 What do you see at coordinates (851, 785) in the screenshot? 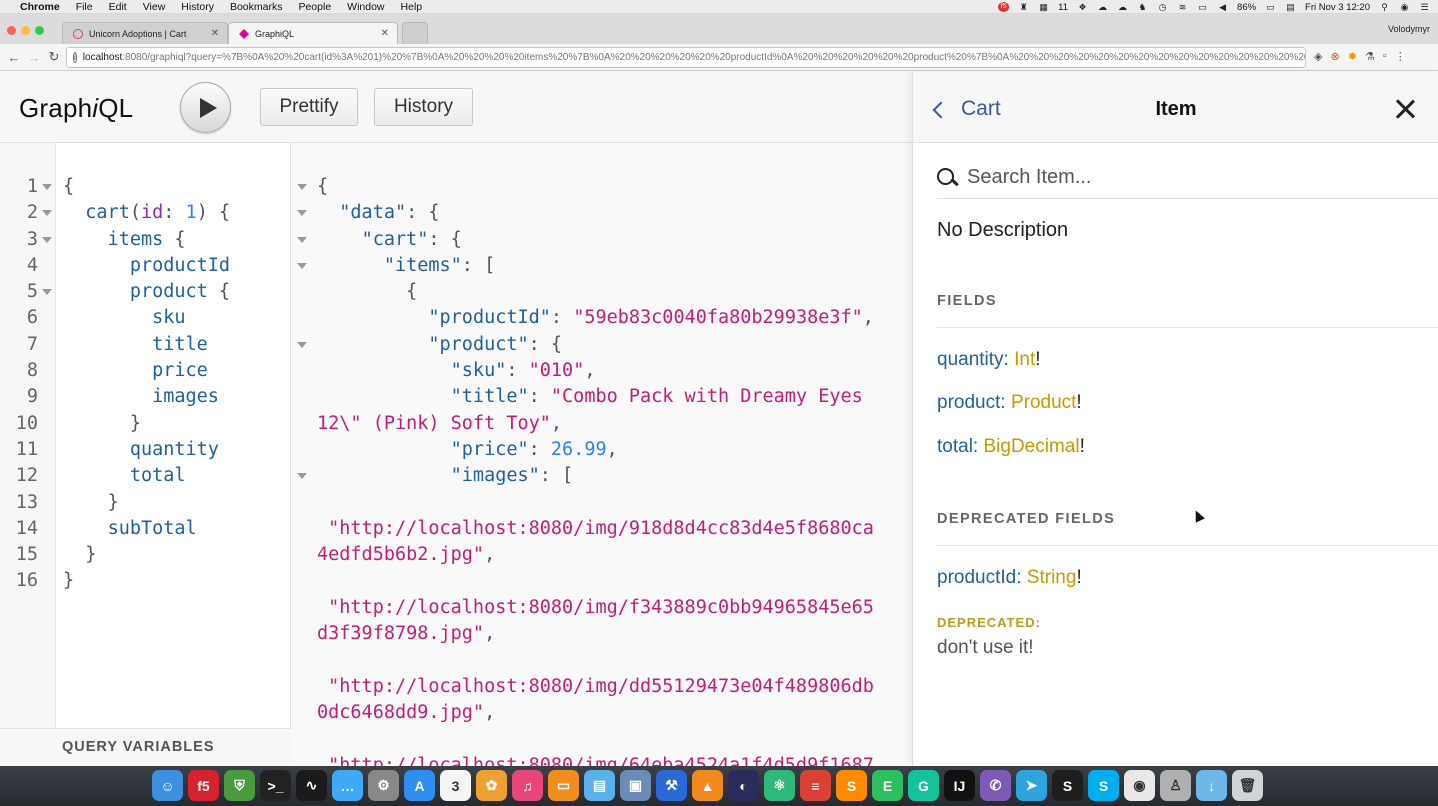
I see `sublime-icon: S` at bounding box center [851, 785].